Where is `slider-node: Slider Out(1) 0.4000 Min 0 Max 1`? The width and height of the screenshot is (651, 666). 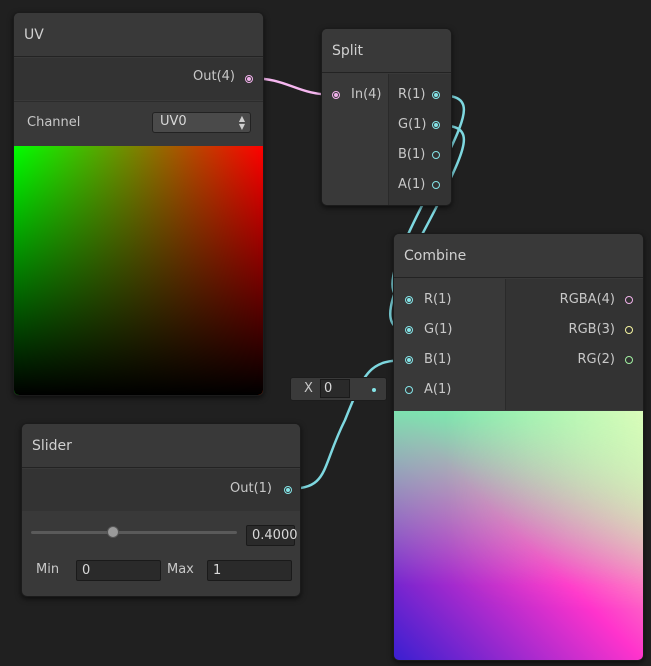
slider-node: Slider Out(1) 0.4000 Min 0 Max 1 is located at coordinates (161, 510).